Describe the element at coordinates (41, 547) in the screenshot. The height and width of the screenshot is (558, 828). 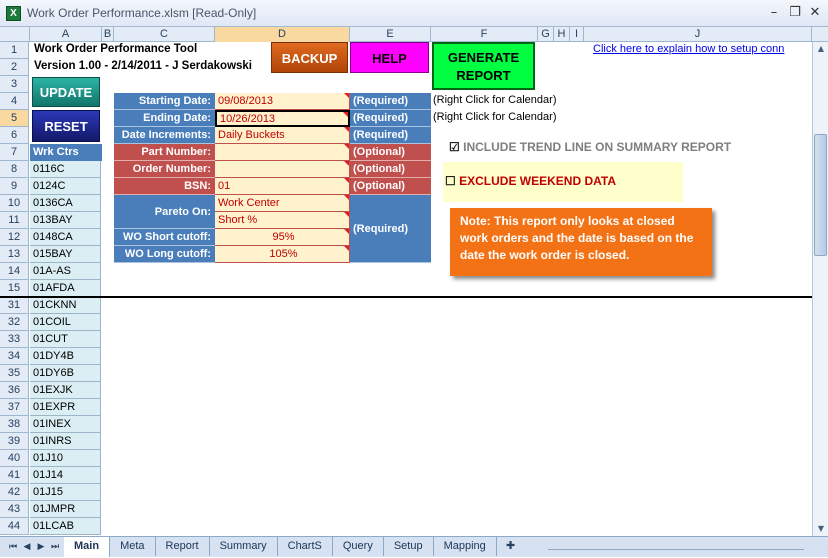
I see `next-sheet-icon: ▶` at that location.